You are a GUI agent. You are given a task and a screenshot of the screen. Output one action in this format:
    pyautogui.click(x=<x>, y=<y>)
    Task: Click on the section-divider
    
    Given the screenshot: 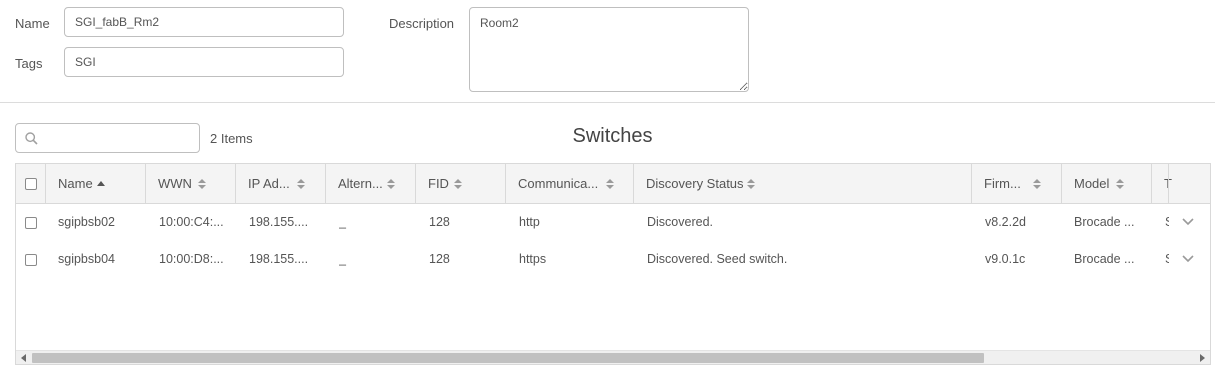 What is the action you would take?
    pyautogui.click(x=607, y=102)
    